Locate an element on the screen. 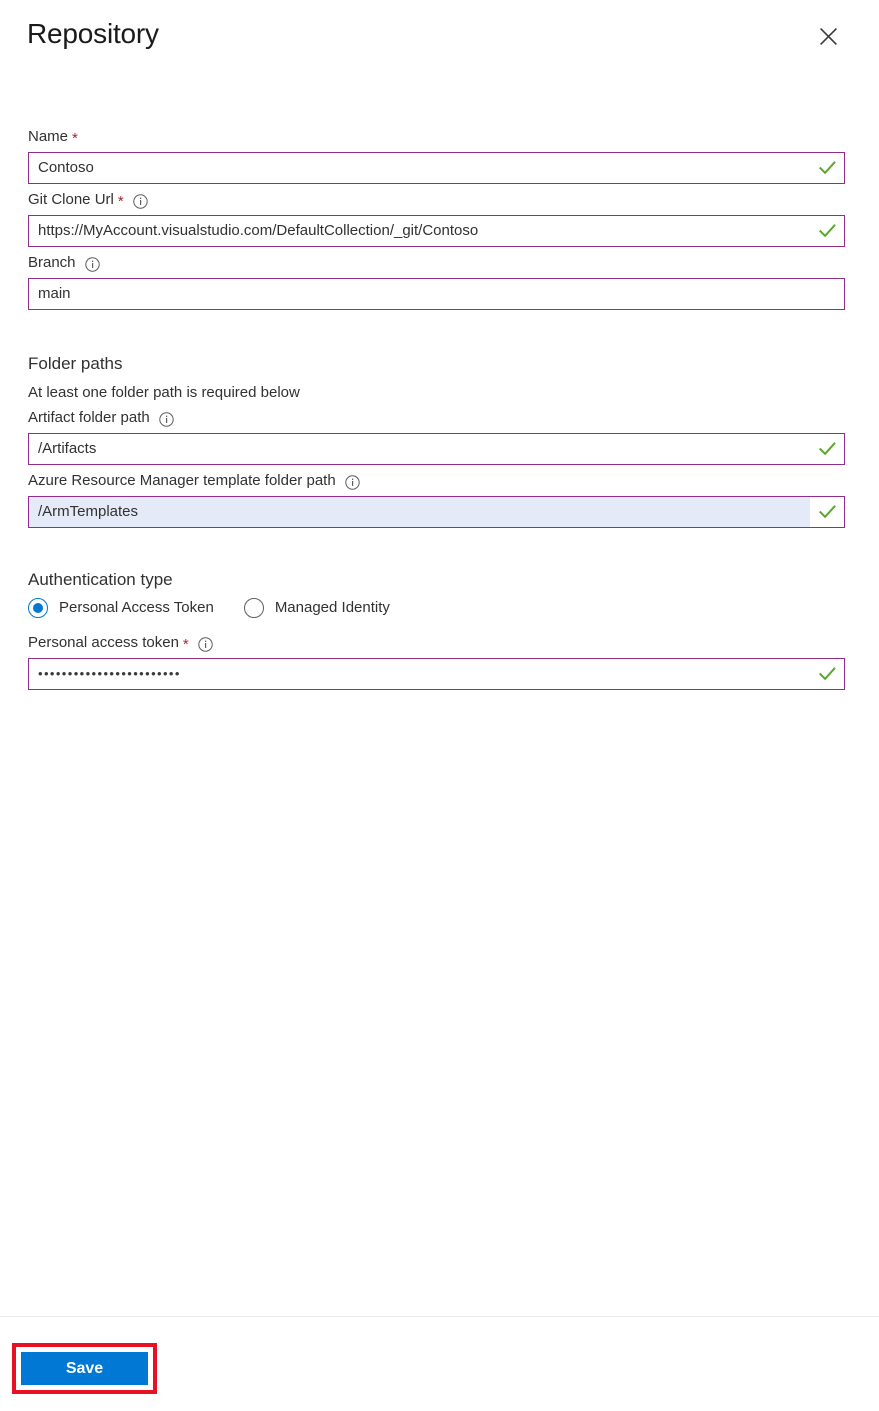 This screenshot has width=879, height=1411. git-clone-url-valid-check is located at coordinates (827, 231).